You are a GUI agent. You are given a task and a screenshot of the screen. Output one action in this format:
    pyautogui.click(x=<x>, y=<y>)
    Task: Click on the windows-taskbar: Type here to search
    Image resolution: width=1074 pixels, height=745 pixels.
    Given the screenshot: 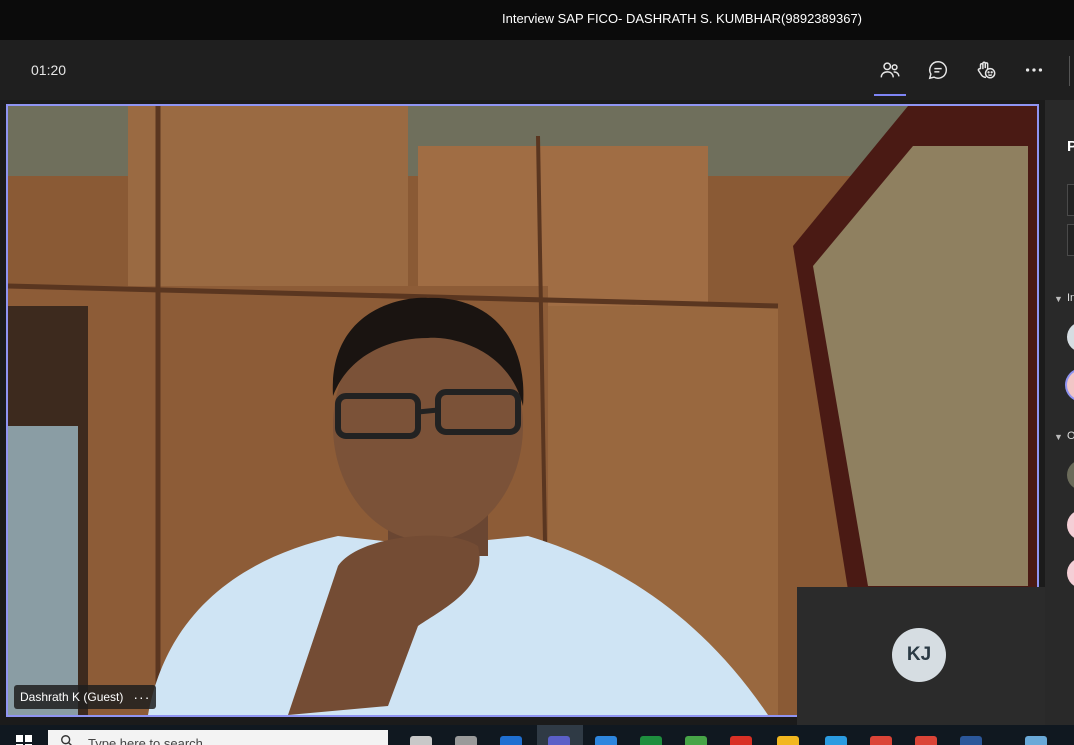 What is the action you would take?
    pyautogui.click(x=537, y=735)
    